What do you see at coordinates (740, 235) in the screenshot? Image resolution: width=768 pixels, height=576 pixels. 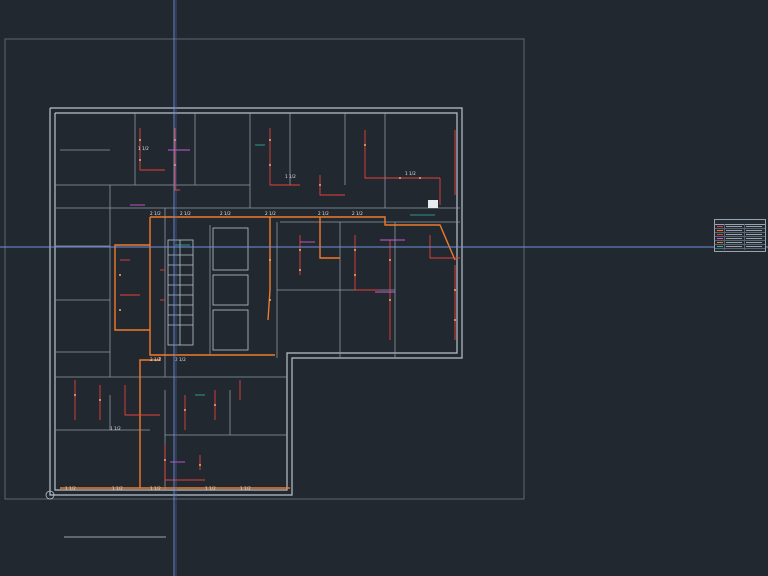 I see `drawing-legend` at bounding box center [740, 235].